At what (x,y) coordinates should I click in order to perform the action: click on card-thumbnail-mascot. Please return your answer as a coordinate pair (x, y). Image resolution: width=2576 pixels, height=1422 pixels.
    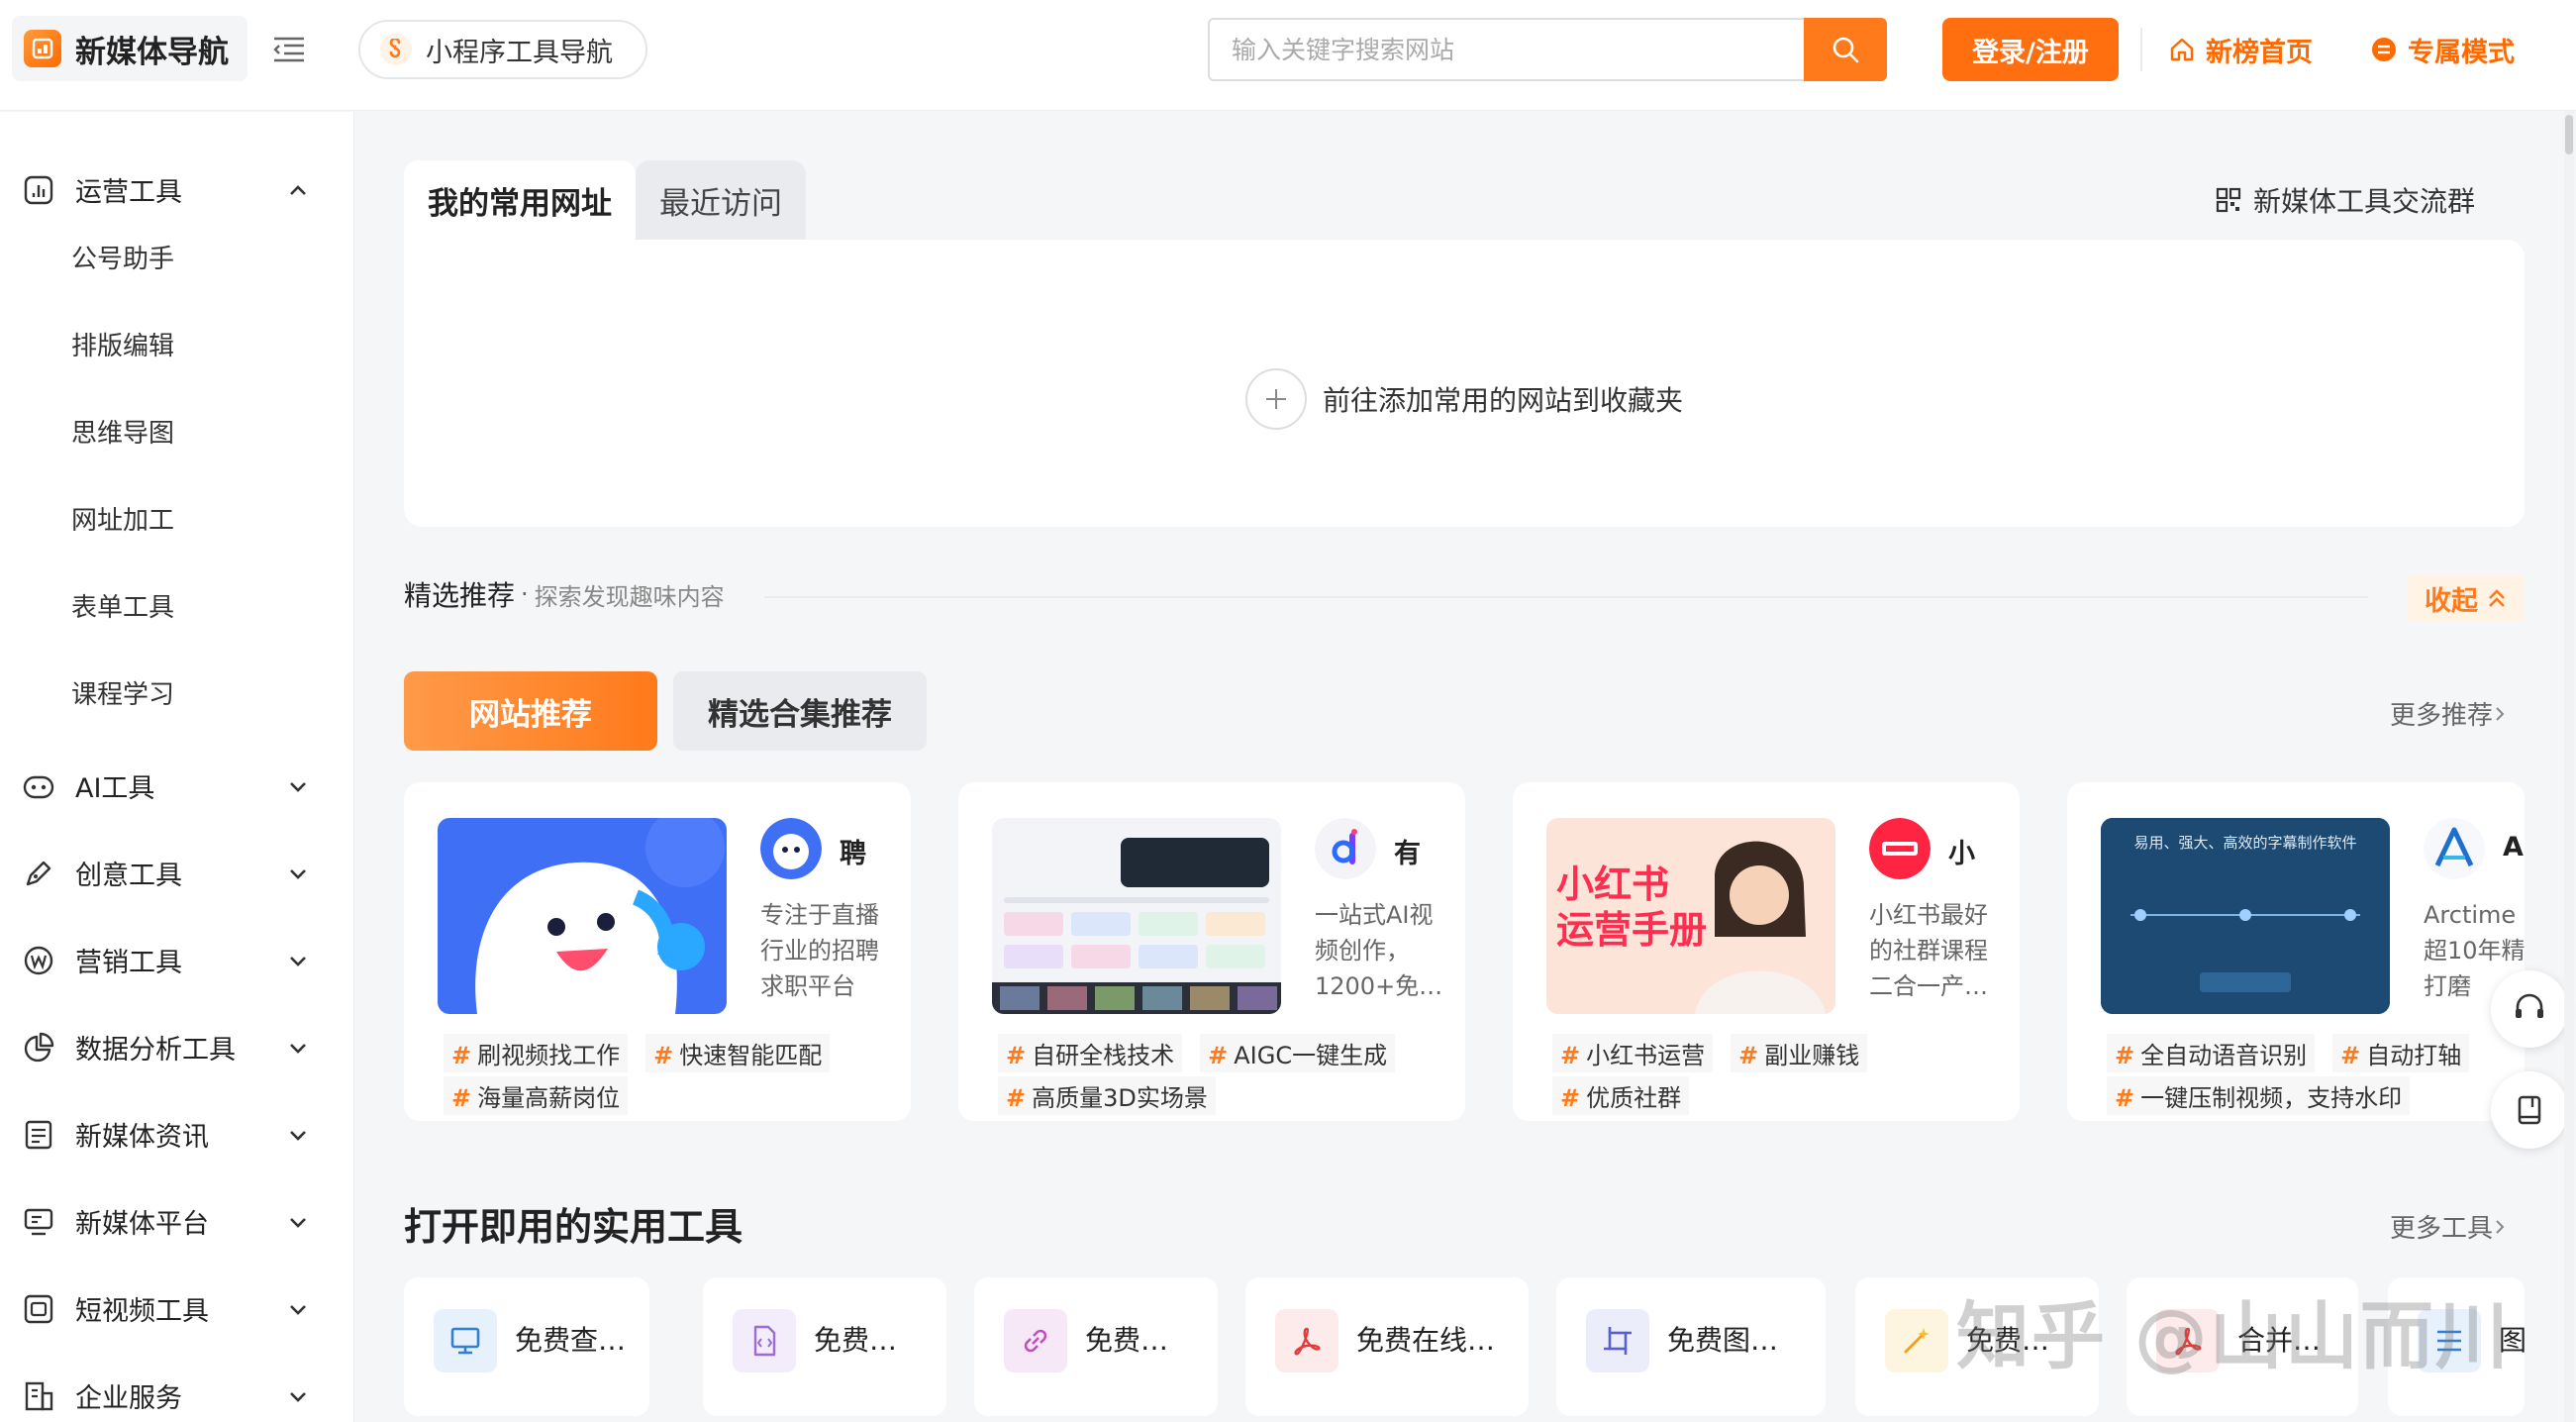
    Looking at the image, I should click on (583, 916).